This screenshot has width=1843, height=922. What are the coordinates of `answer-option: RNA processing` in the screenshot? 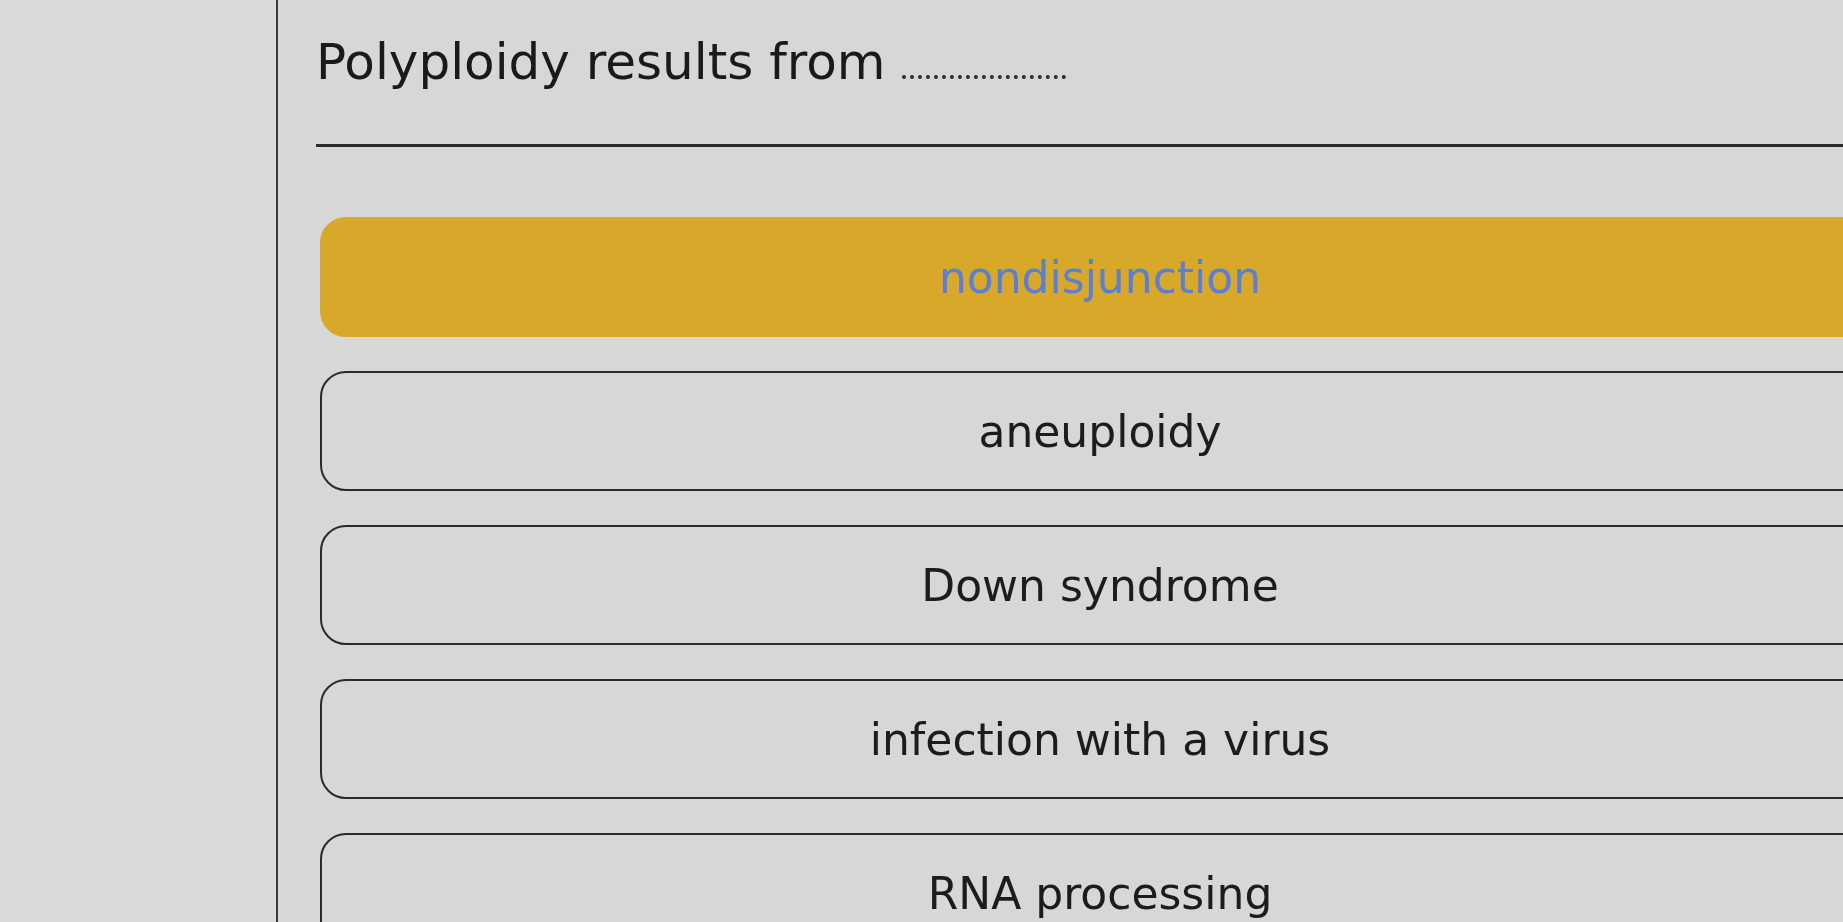 It's located at (1081, 877).